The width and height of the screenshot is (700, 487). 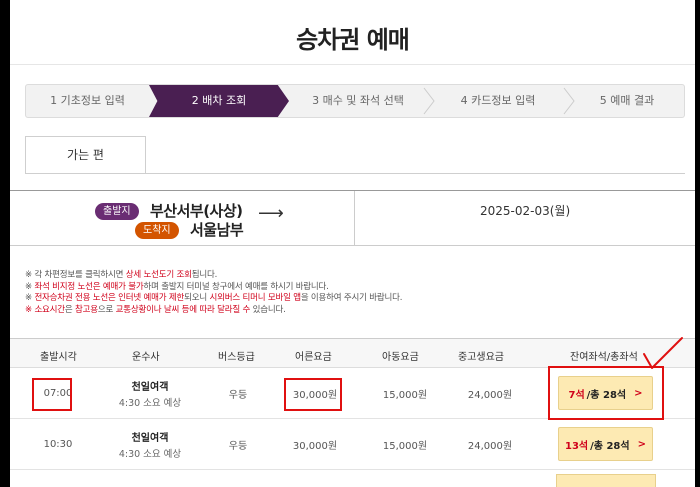 I want to click on route-summary: 출발지 부산서부(사상) ⟶ 도착지 서울남부 2025-02-03(월), so click(x=352, y=218).